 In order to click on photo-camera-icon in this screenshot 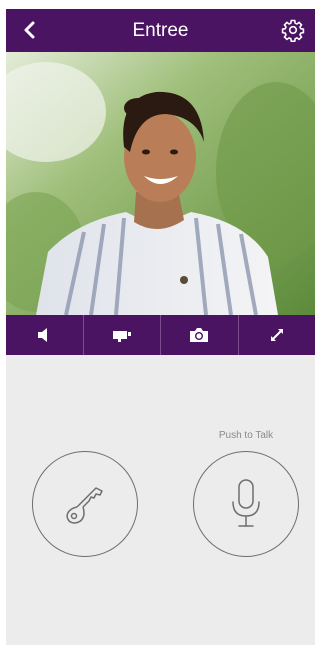, I will do `click(199, 335)`.